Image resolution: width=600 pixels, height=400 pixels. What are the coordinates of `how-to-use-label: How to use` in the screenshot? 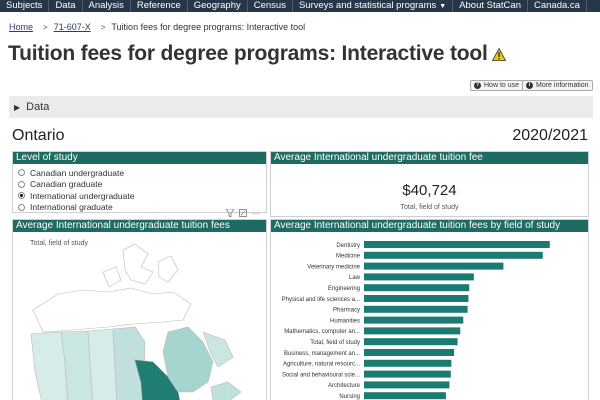 It's located at (502, 85).